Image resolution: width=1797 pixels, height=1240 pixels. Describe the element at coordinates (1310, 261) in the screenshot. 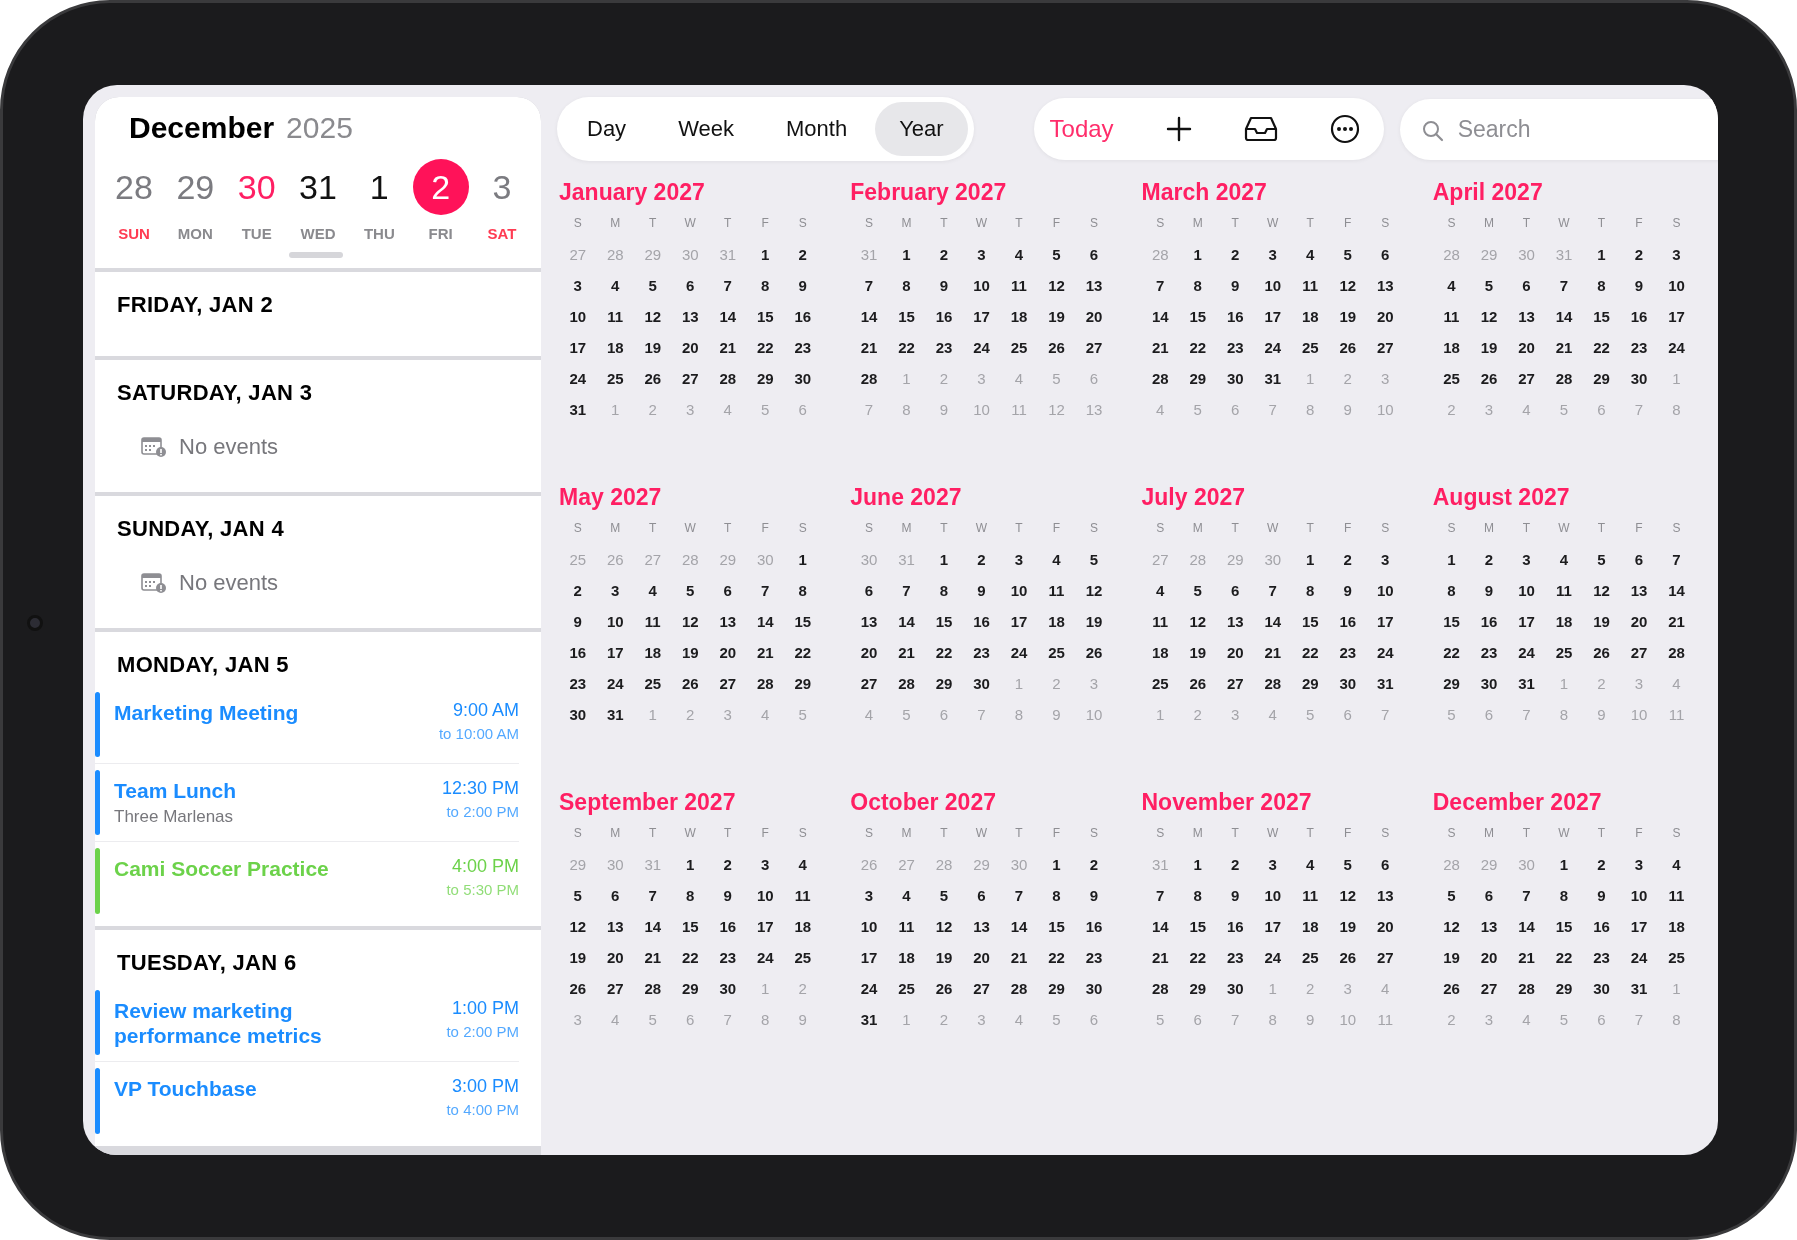

I see `day-number: 4` at that location.